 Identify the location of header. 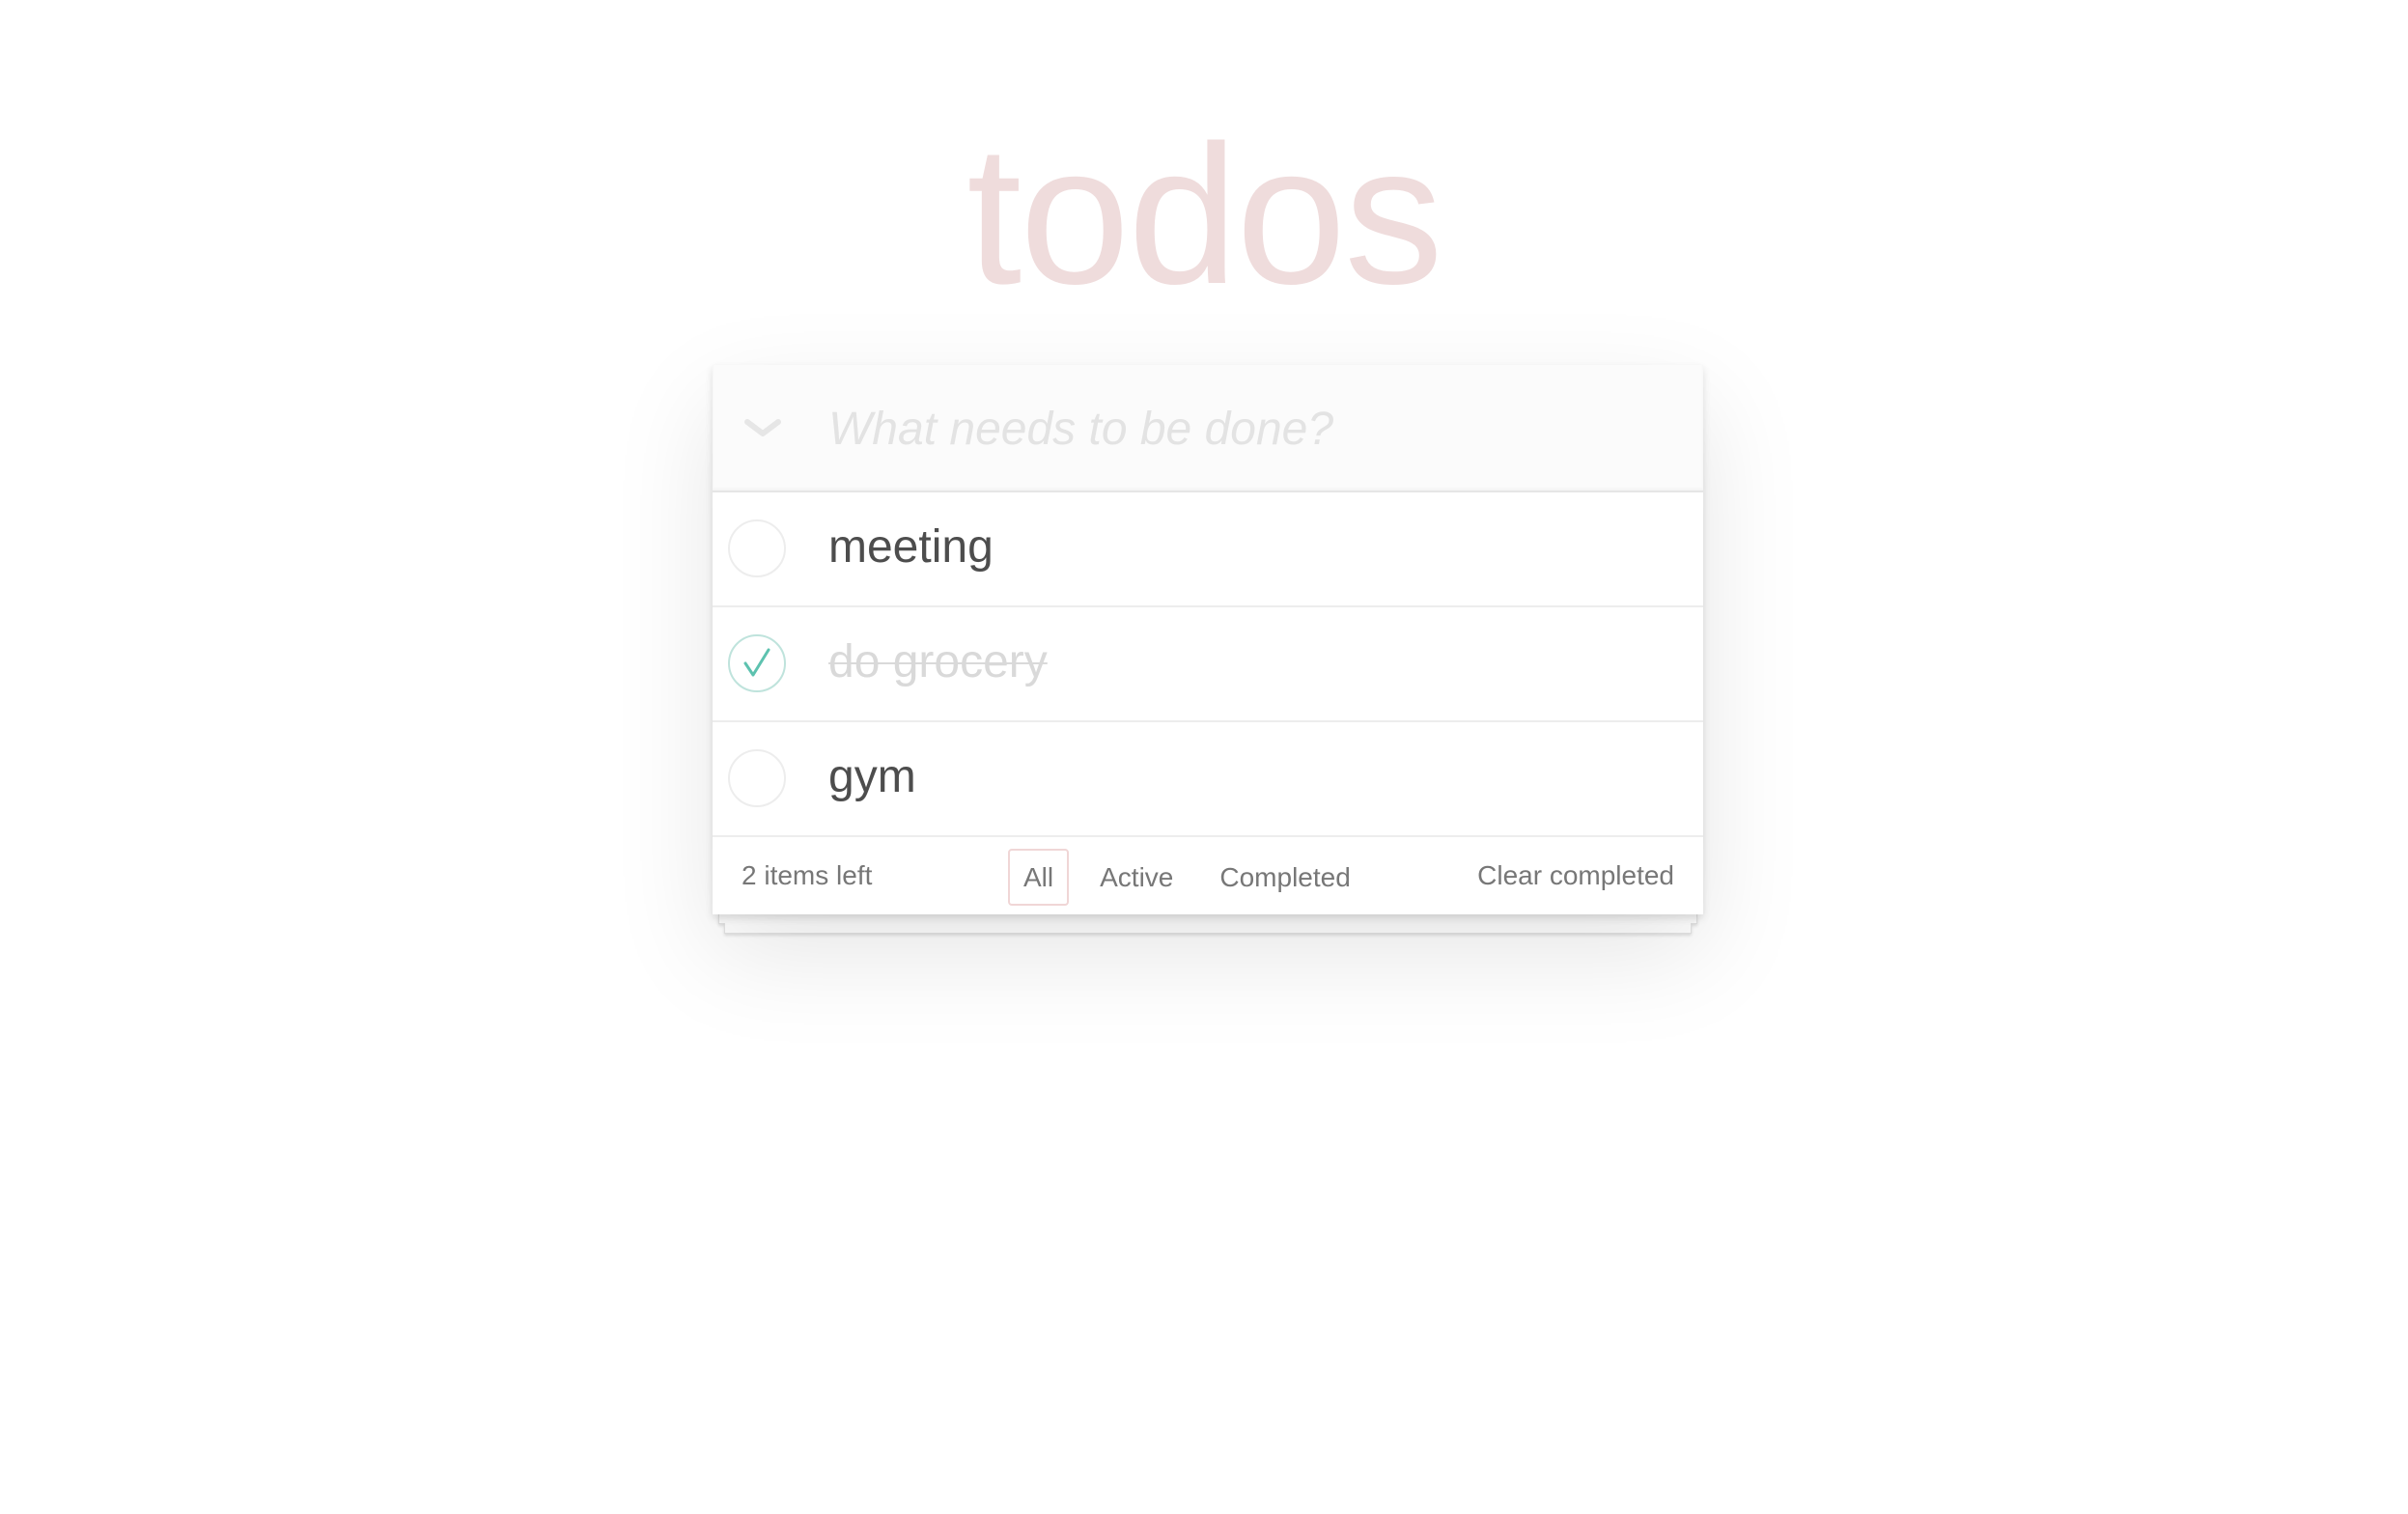
(1208, 428).